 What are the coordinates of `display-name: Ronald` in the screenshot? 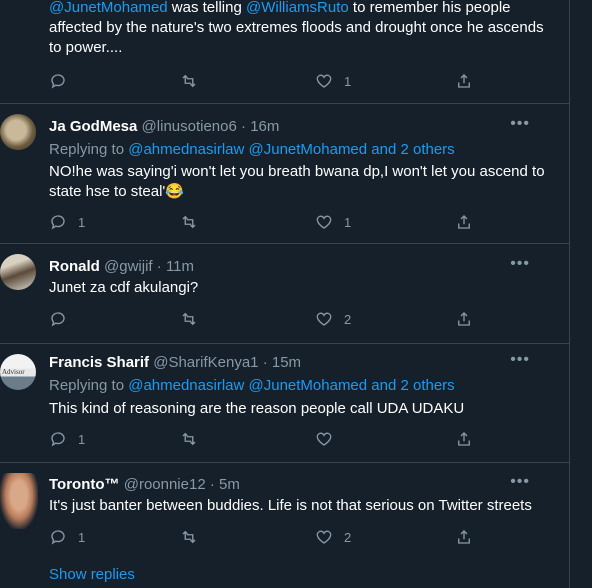 It's located at (74, 266).